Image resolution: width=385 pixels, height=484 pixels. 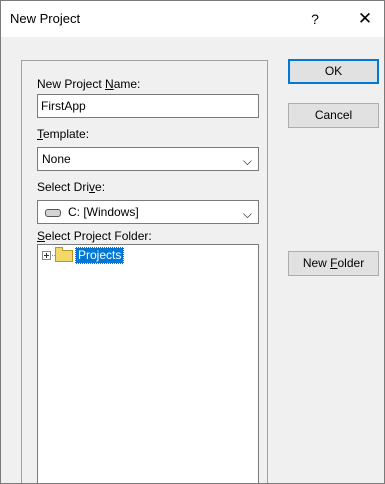 I want to click on ok-button: OK, so click(x=333, y=71).